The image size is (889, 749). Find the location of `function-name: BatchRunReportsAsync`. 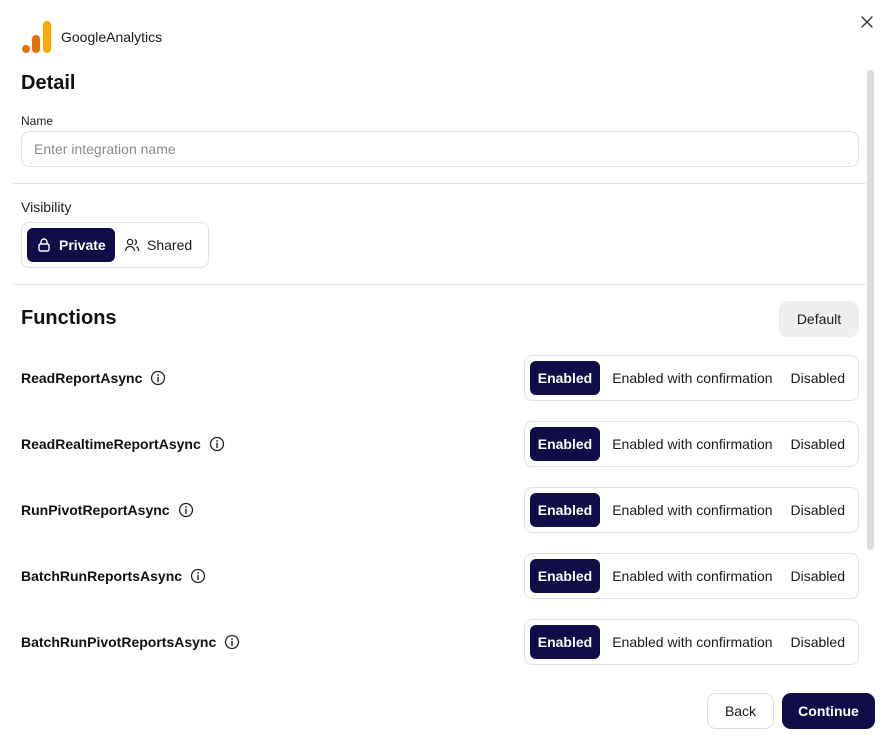

function-name: BatchRunReportsAsync is located at coordinates (113, 576).